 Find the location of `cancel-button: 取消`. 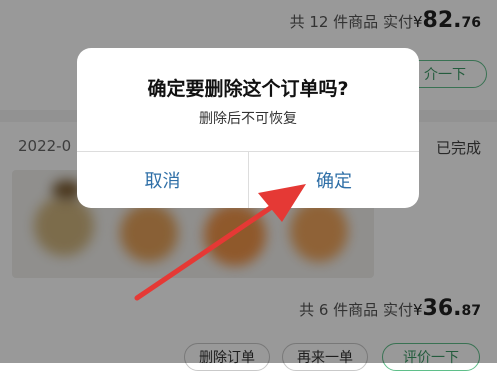

cancel-button: 取消 is located at coordinates (162, 180).